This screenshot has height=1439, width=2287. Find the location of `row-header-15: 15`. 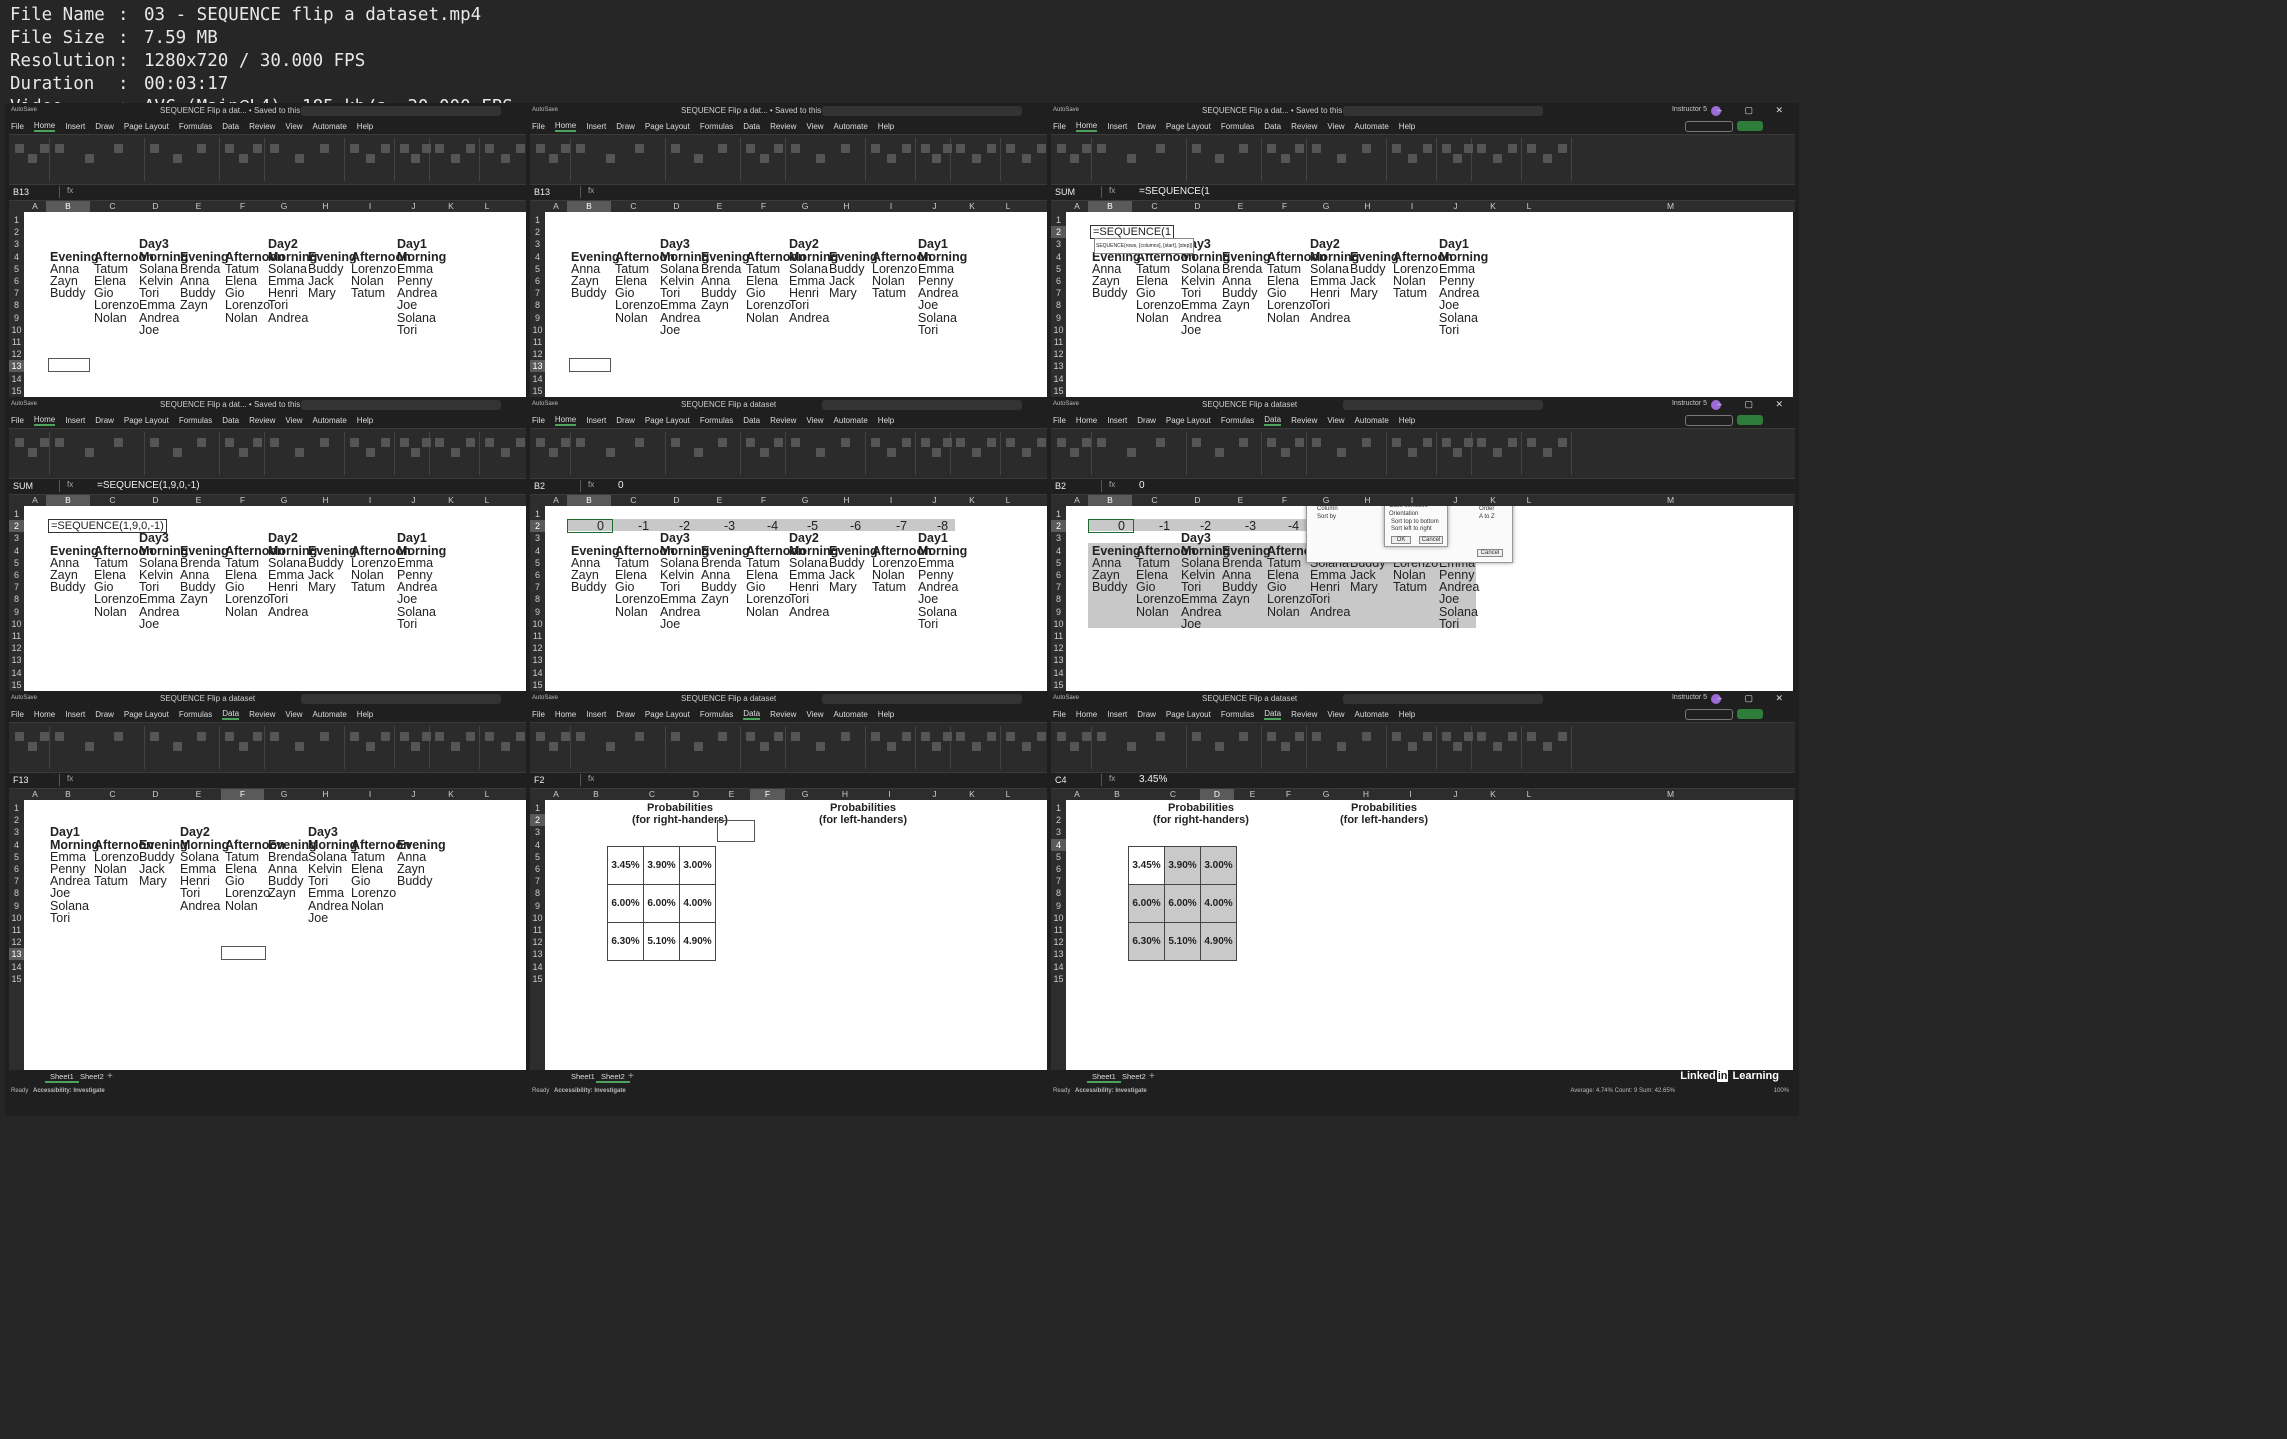

row-header-15: 15 is located at coordinates (1058, 979).